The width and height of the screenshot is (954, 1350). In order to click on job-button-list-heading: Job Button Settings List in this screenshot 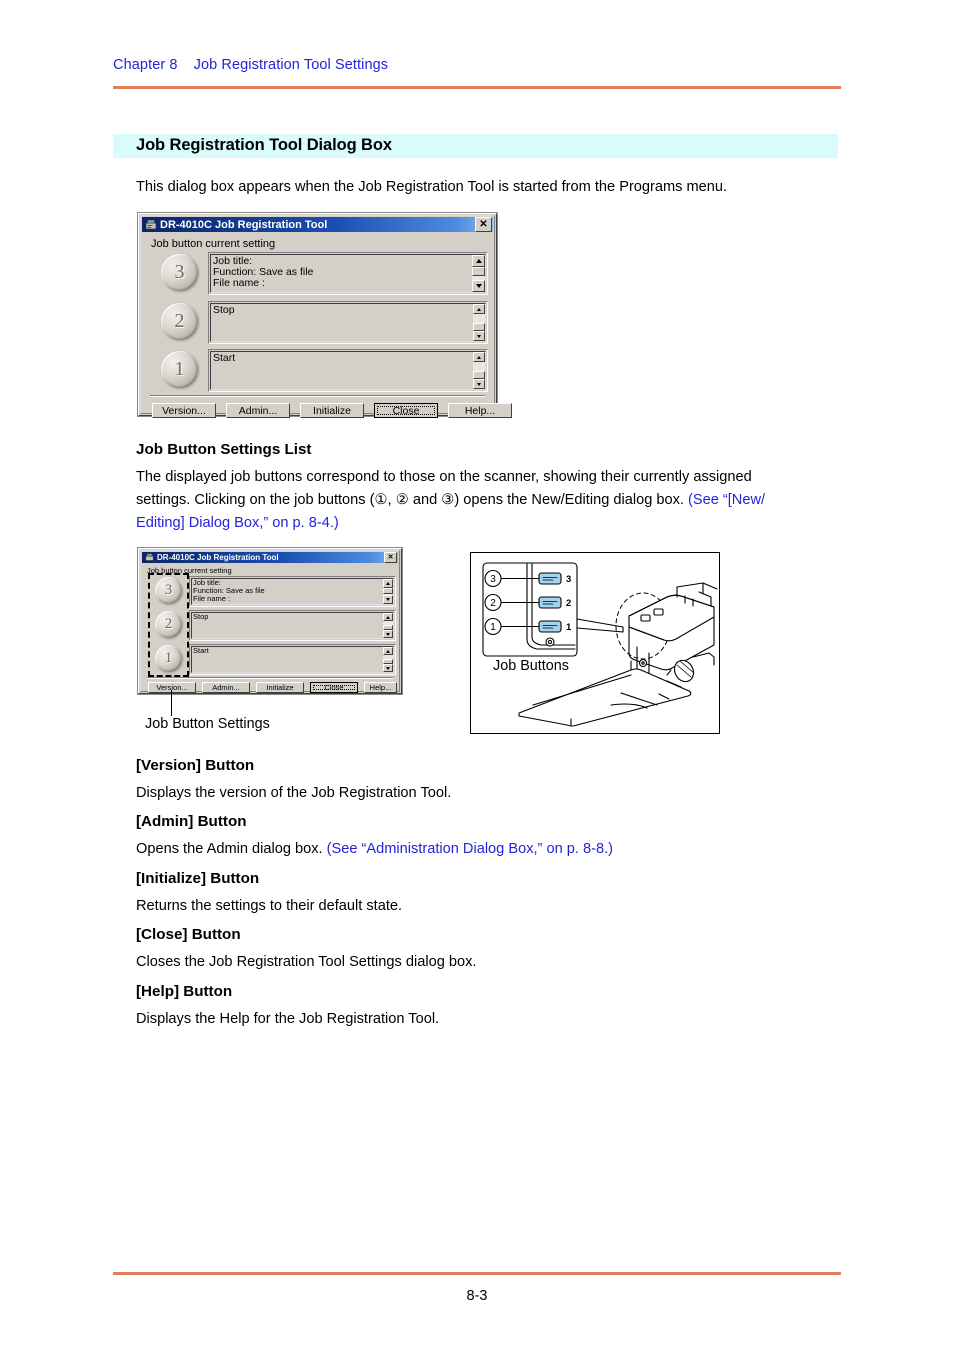, I will do `click(224, 449)`.